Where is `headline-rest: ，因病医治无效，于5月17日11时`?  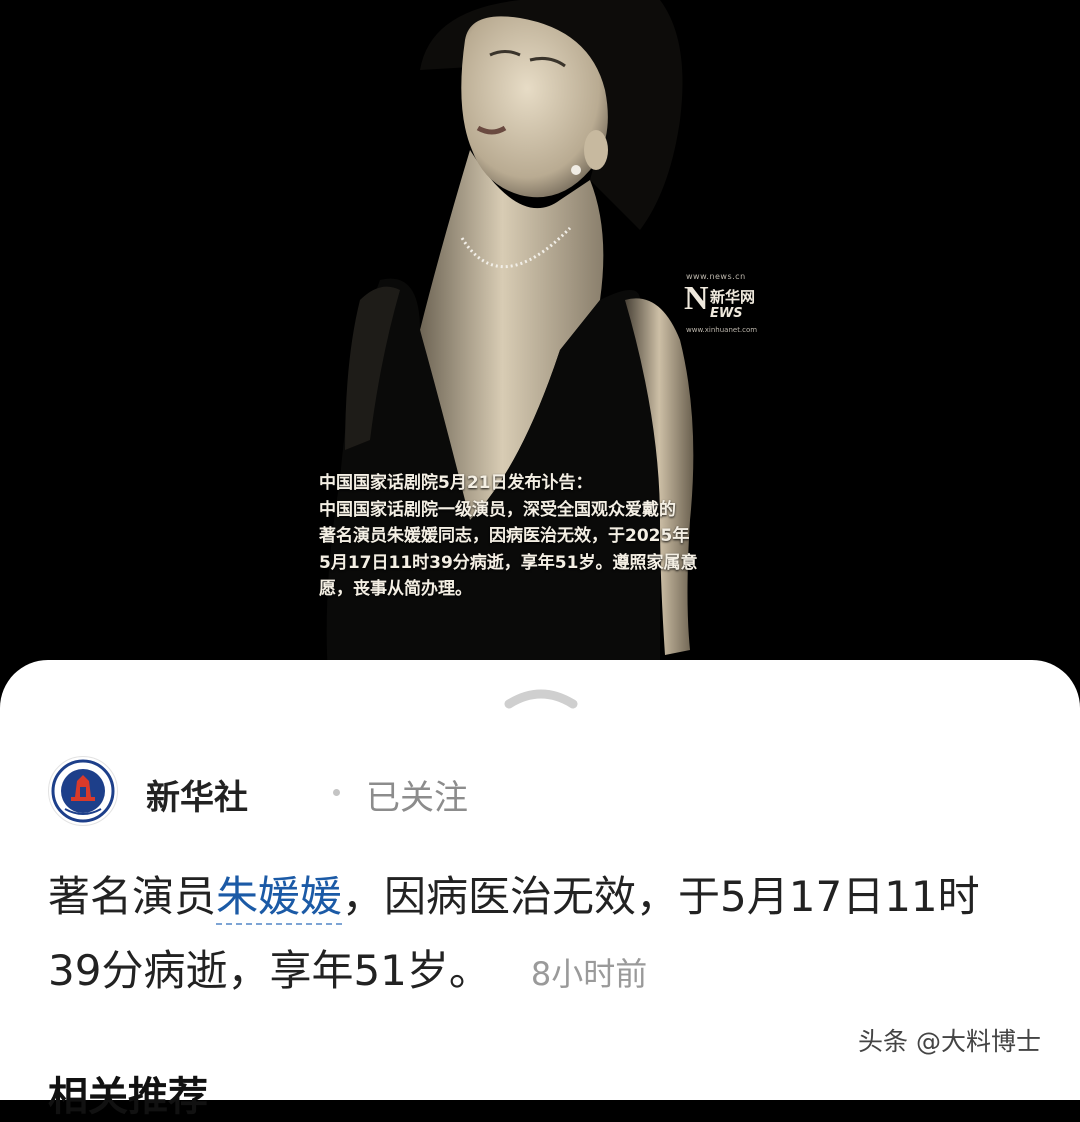
headline-rest: ，因病医治无效，于5月17日11时 is located at coordinates (661, 896).